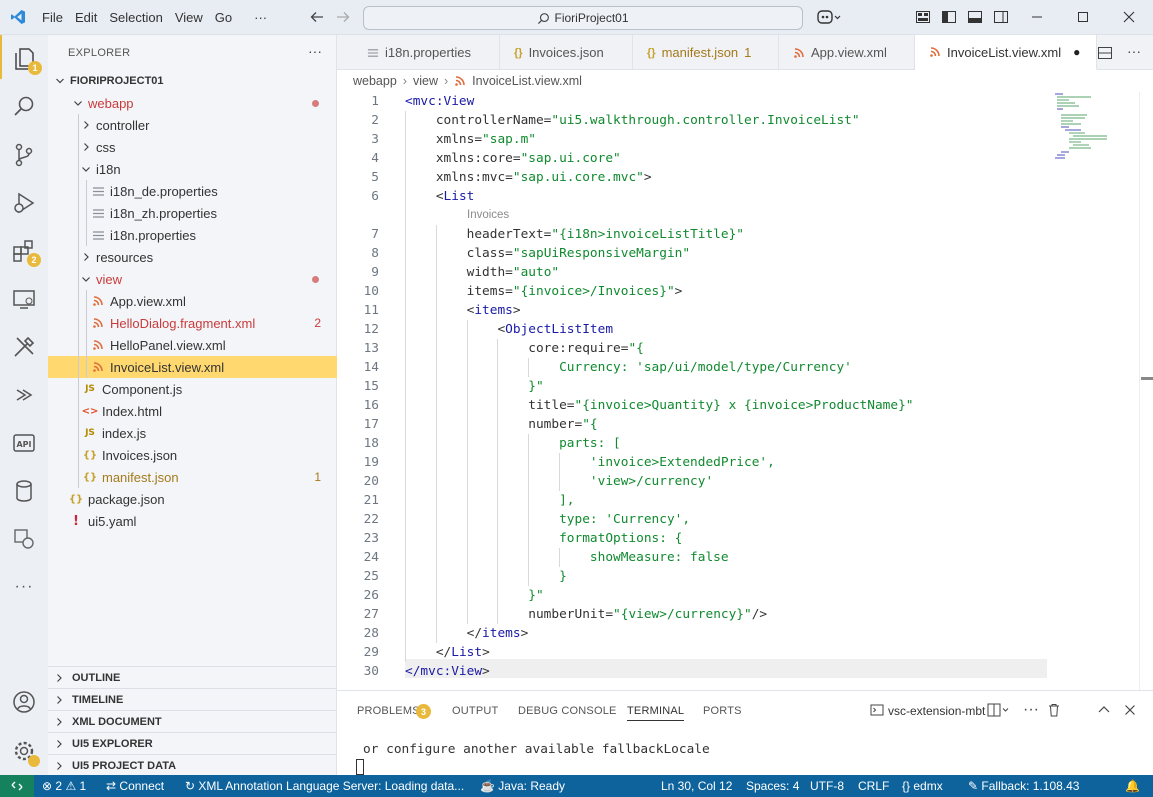 Image resolution: width=1153 pixels, height=797 pixels. What do you see at coordinates (547, 519) in the screenshot?
I see `code-line: type: 'Currency',` at bounding box center [547, 519].